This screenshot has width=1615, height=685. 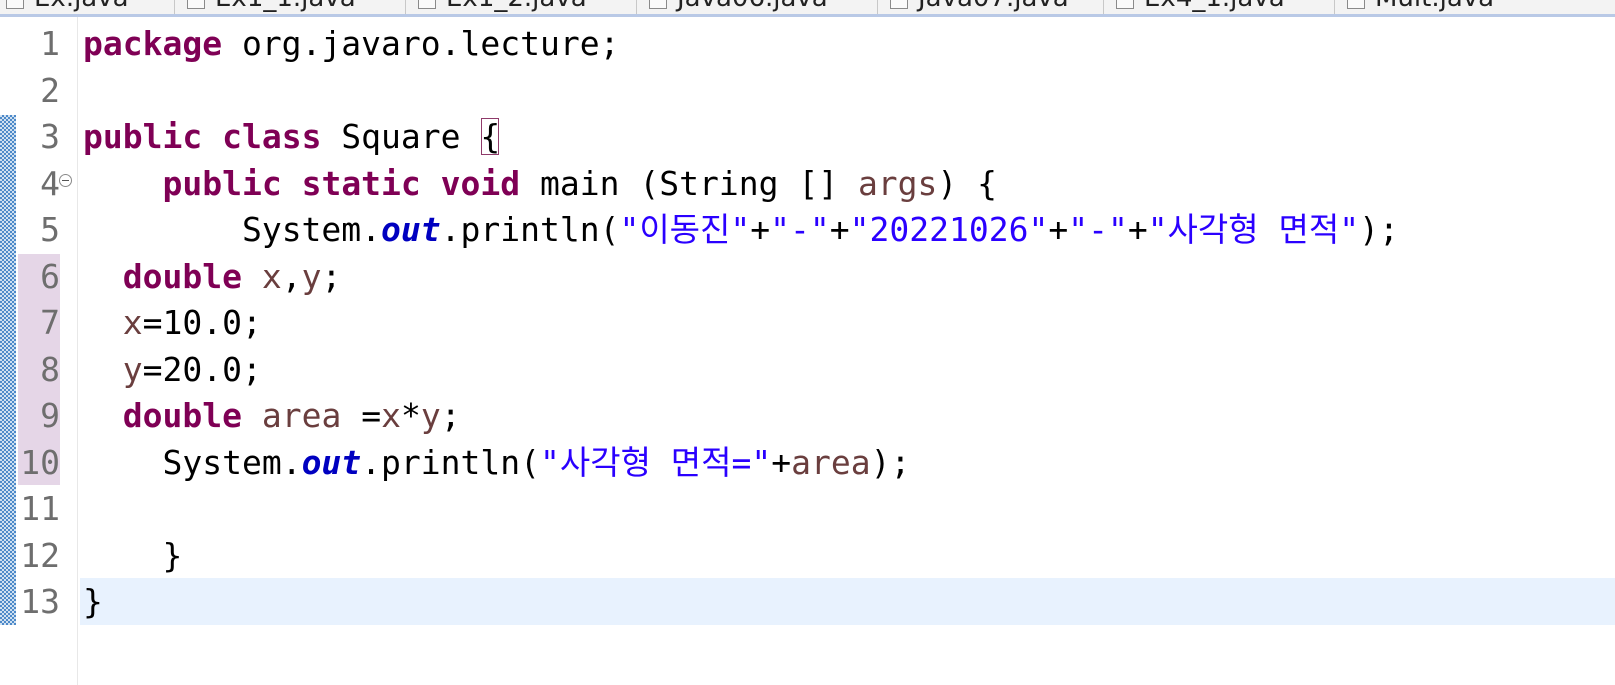 What do you see at coordinates (50, 90) in the screenshot?
I see `line-number: 2` at bounding box center [50, 90].